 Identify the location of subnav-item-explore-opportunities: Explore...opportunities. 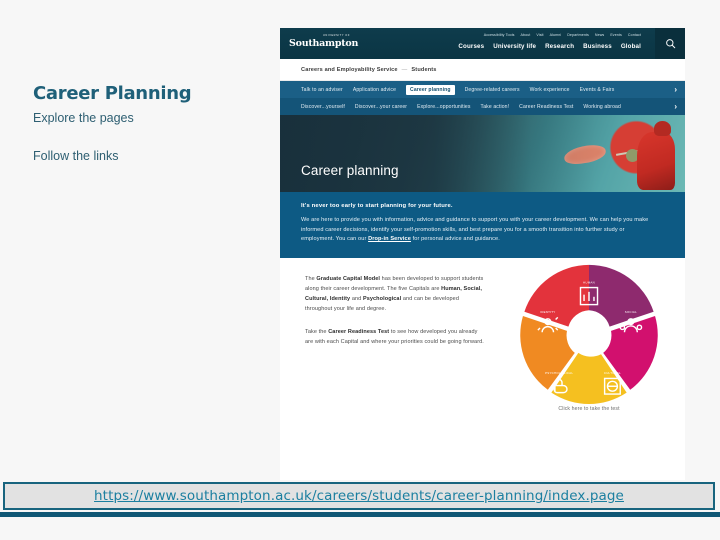
(443, 107).